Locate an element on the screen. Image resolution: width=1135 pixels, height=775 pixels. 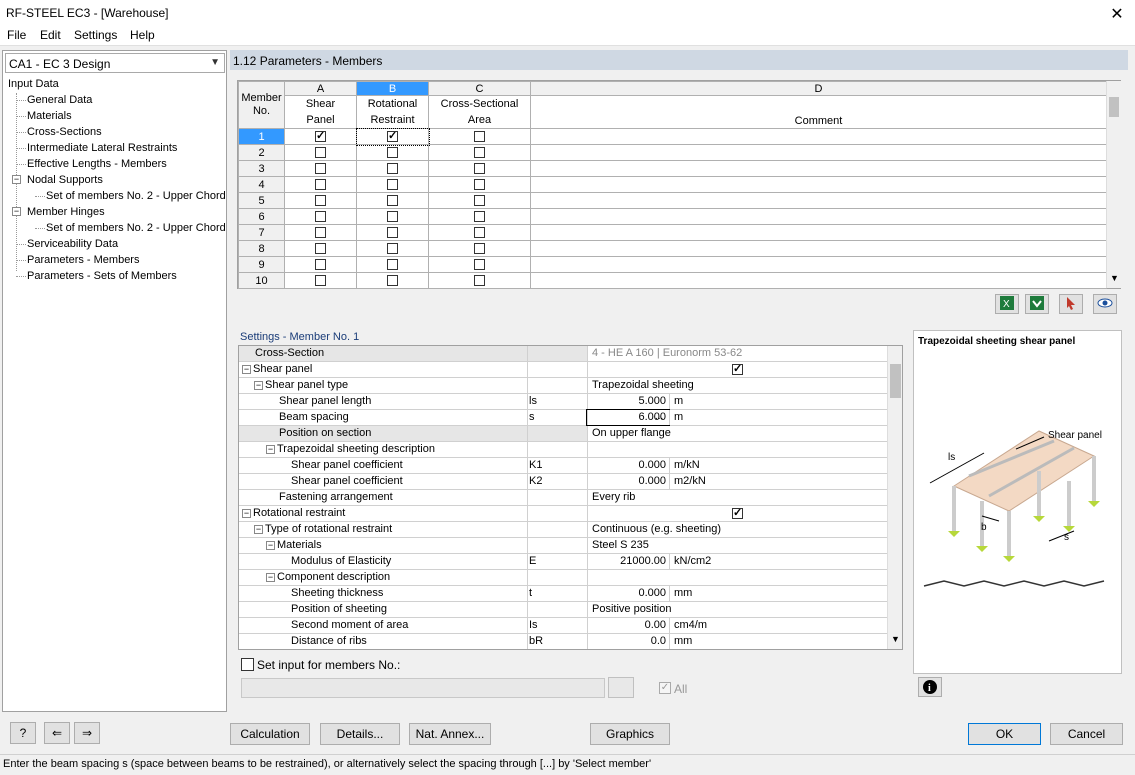
nav-member-hinges: Member Hinges is located at coordinates (66, 212).